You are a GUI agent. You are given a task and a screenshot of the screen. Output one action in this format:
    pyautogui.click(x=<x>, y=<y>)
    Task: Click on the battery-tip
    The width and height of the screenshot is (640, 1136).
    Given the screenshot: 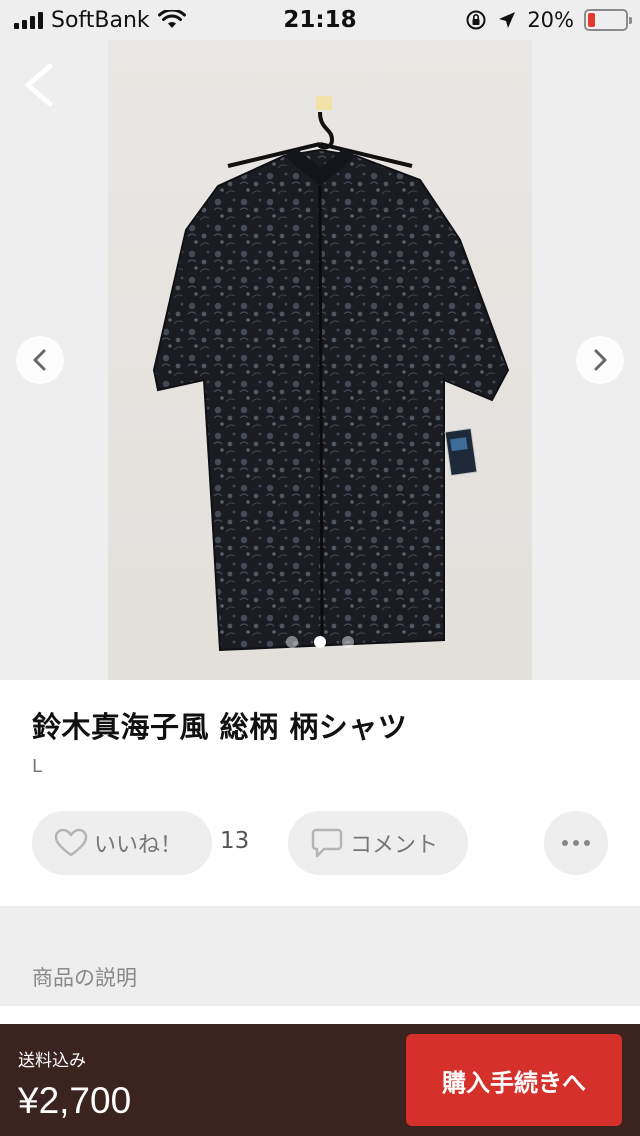 What is the action you would take?
    pyautogui.click(x=630, y=20)
    